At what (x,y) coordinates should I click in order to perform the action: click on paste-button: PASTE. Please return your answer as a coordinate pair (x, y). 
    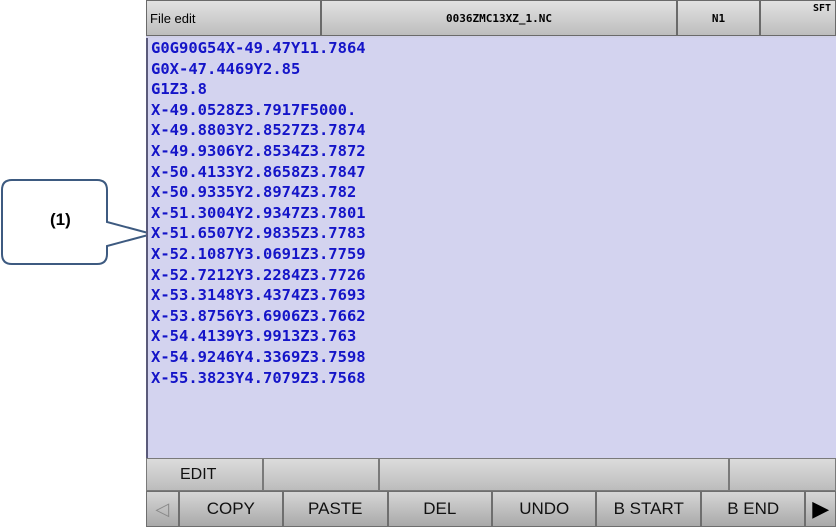
    Looking at the image, I should click on (335, 509).